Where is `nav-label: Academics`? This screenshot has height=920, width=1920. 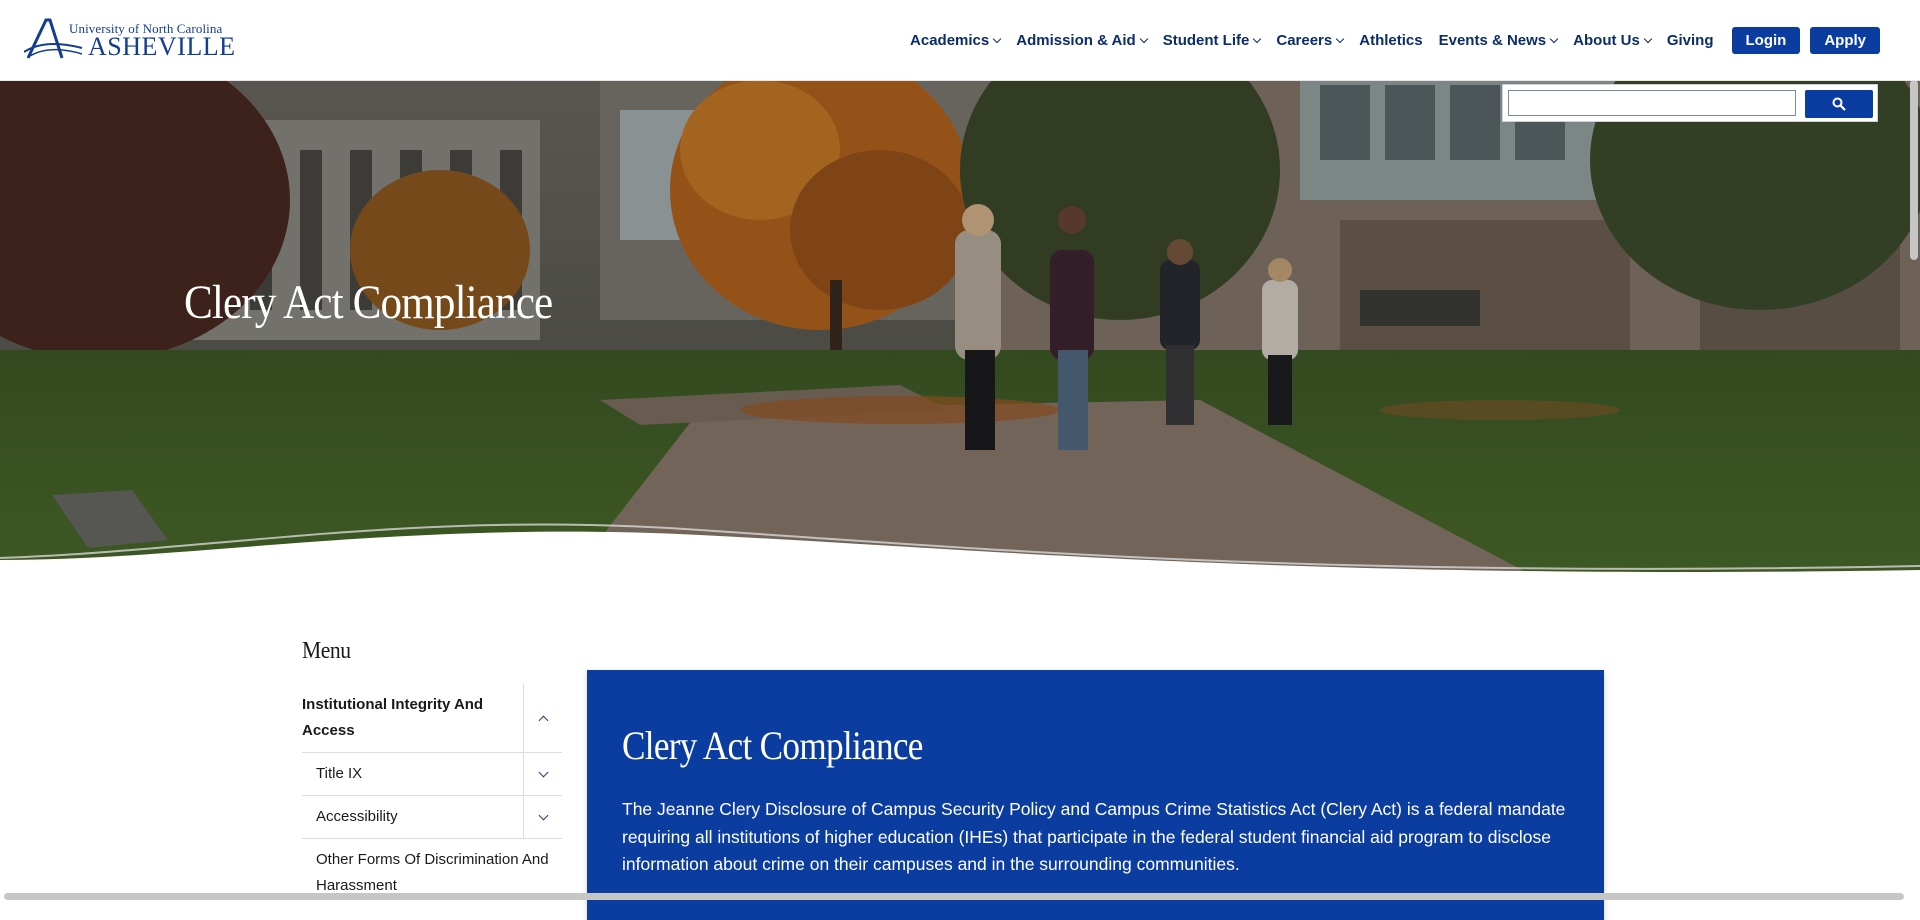
nav-label: Academics is located at coordinates (950, 40).